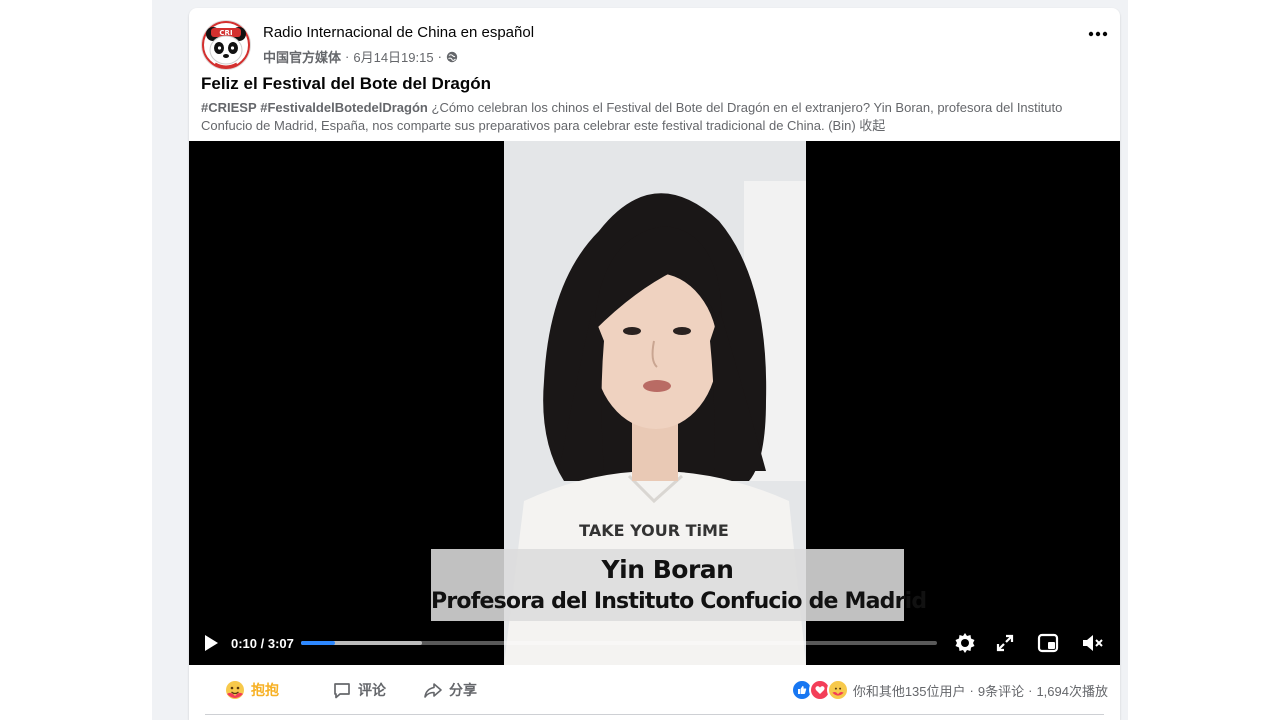 The height and width of the screenshot is (720, 1280). What do you see at coordinates (654, 530) in the screenshot?
I see `shirt-text: TAKE YOUR TiME` at bounding box center [654, 530].